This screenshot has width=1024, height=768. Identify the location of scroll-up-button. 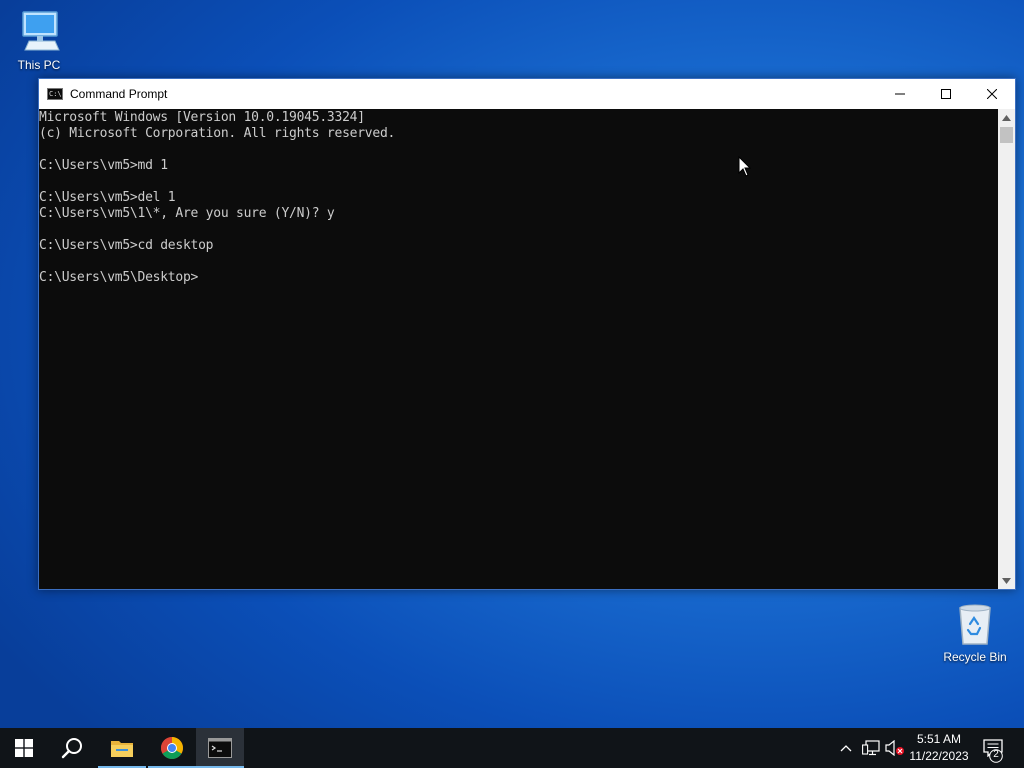
(1006, 117).